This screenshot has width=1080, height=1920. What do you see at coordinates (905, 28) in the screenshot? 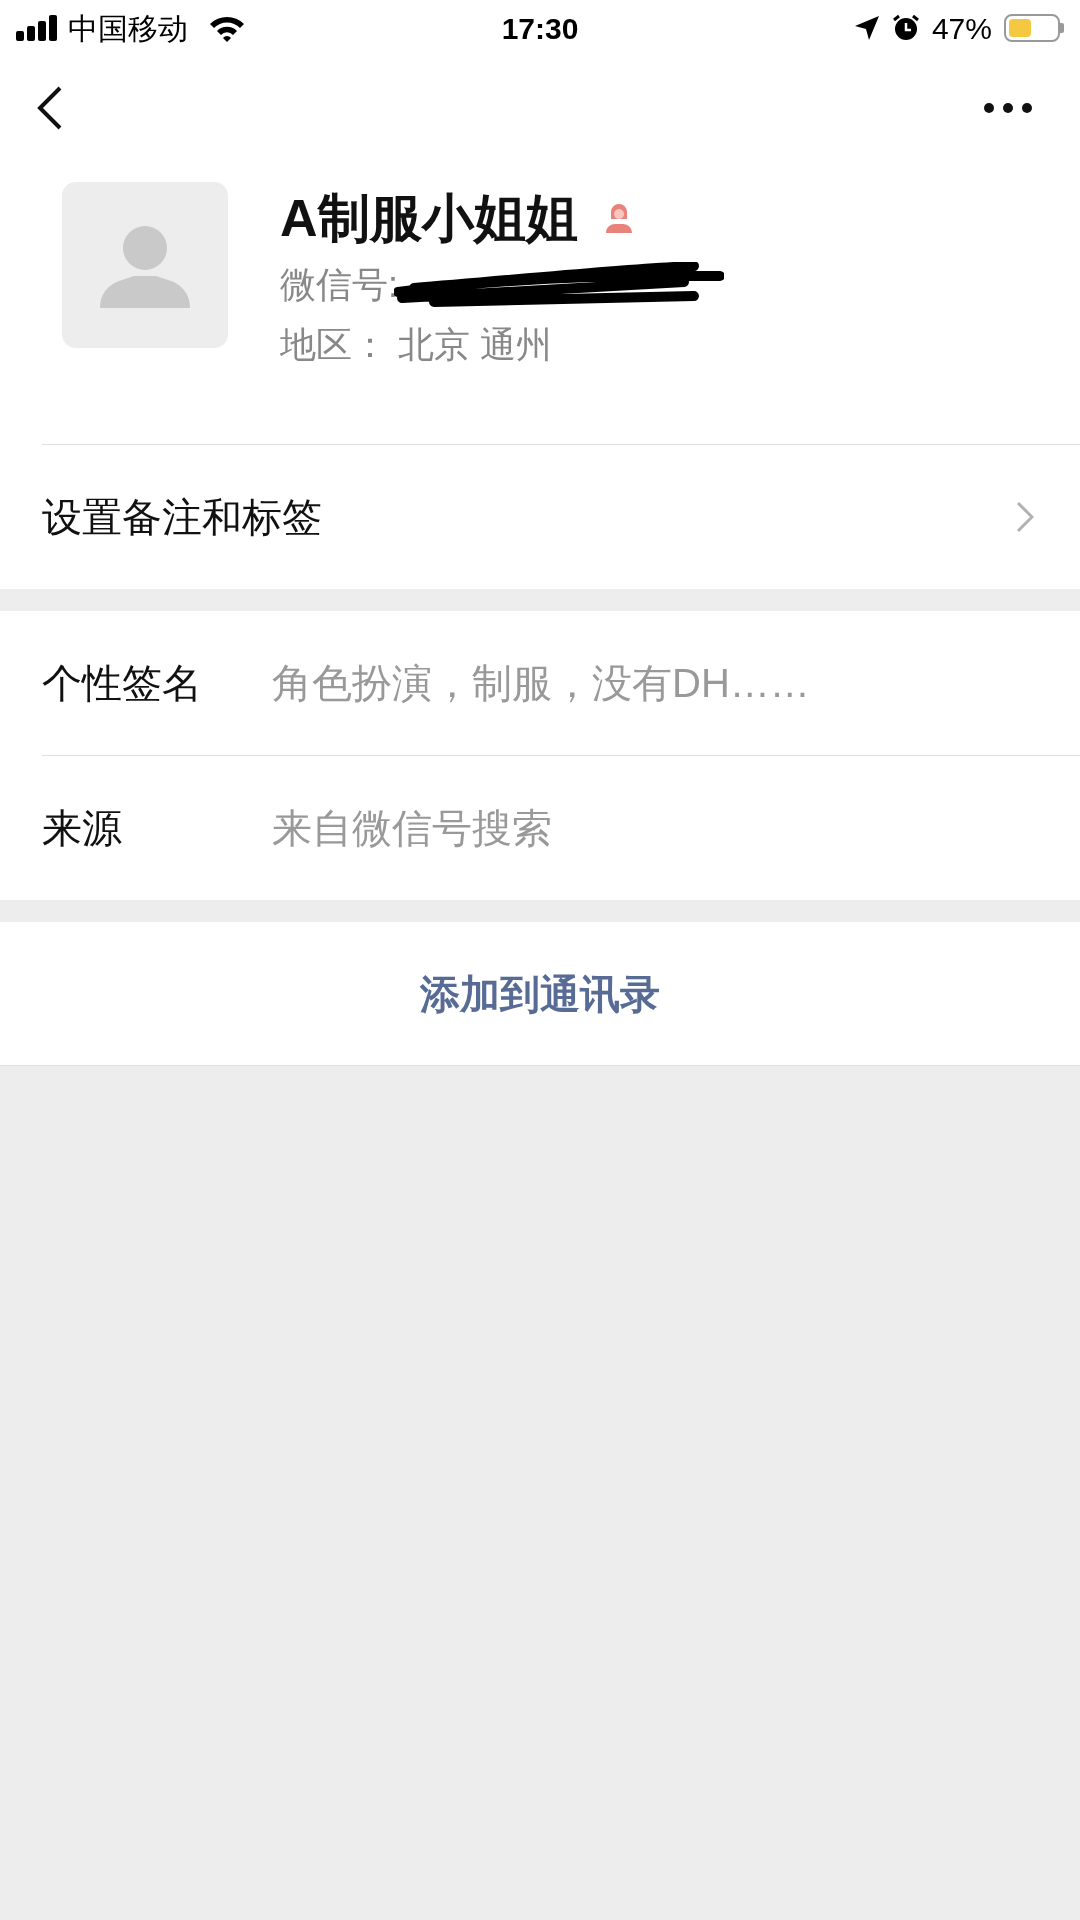
I see `alarm-clock-icon` at bounding box center [905, 28].